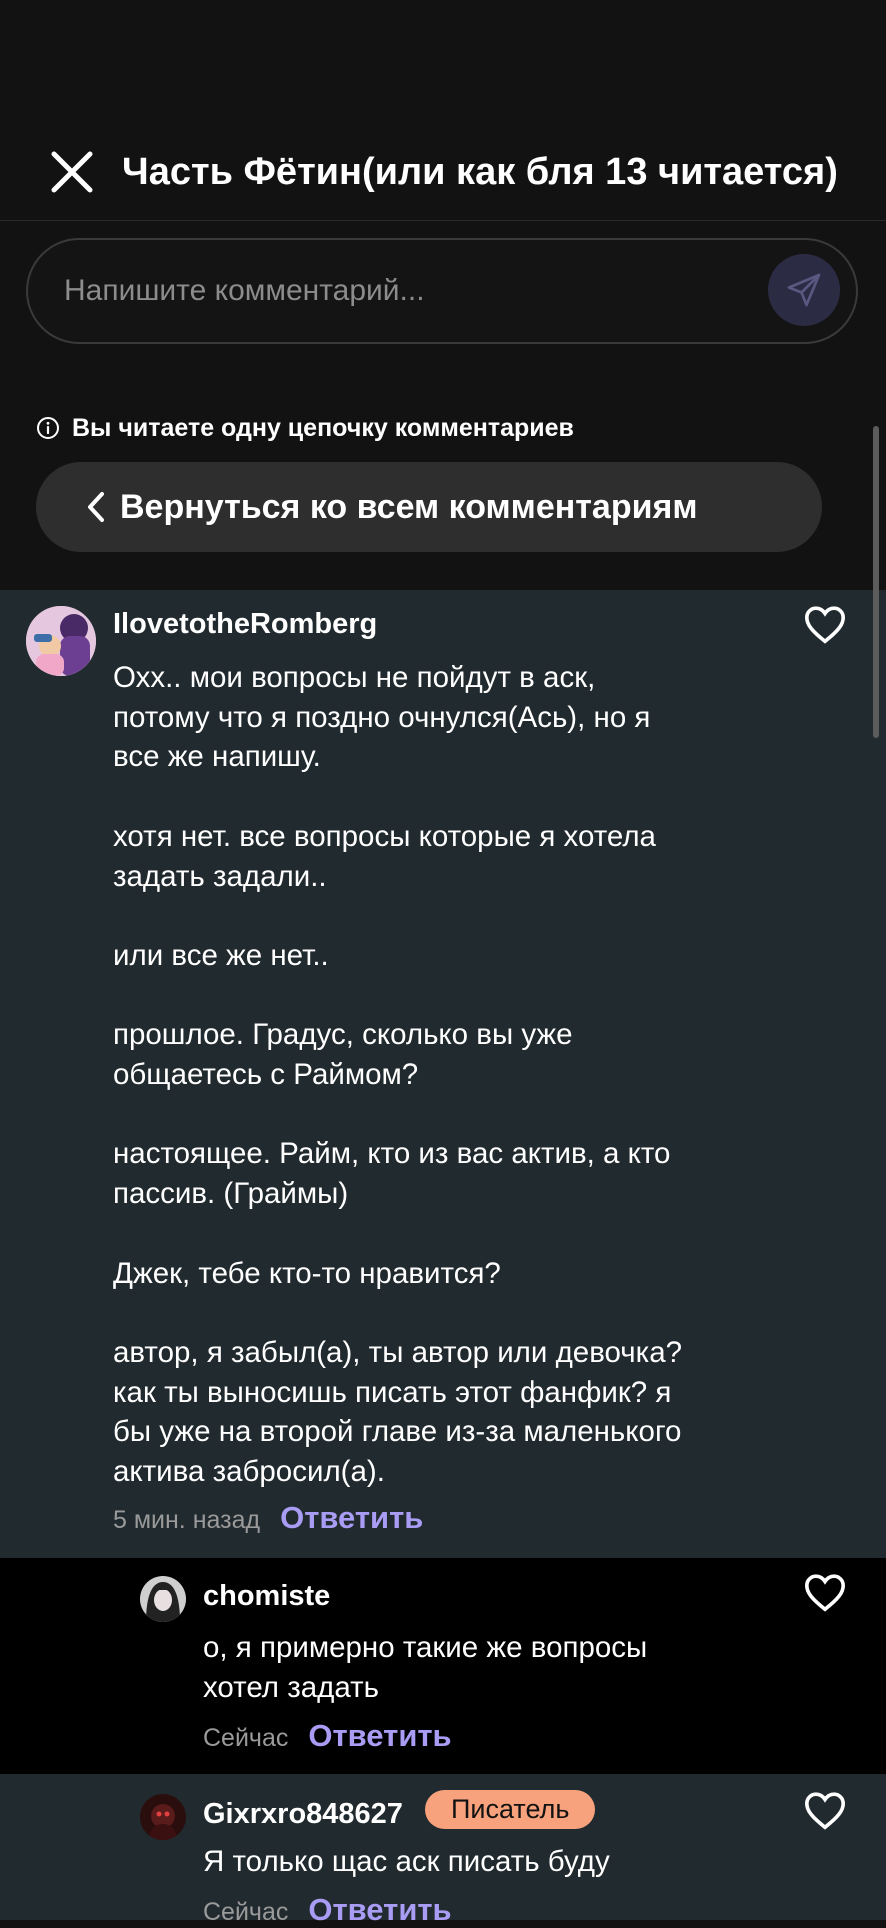 Image resolution: width=886 pixels, height=1928 pixels. I want to click on scrollbar, so click(876, 582).